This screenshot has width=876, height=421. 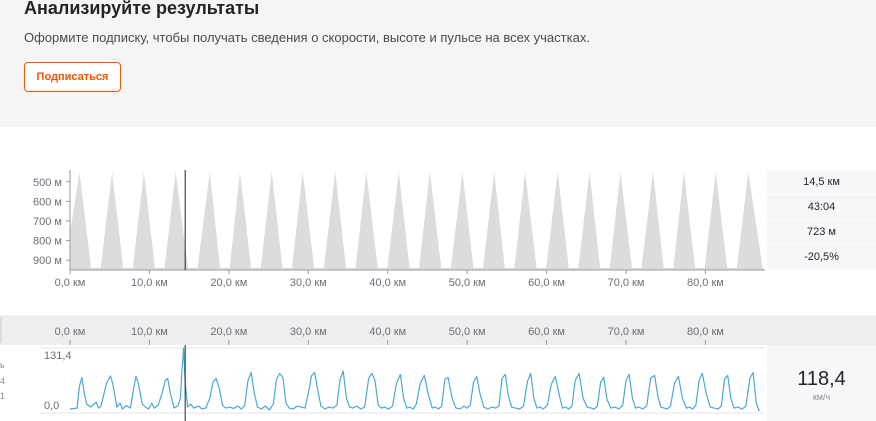 What do you see at coordinates (2, 365) in the screenshot?
I see `cut-label: ь` at bounding box center [2, 365].